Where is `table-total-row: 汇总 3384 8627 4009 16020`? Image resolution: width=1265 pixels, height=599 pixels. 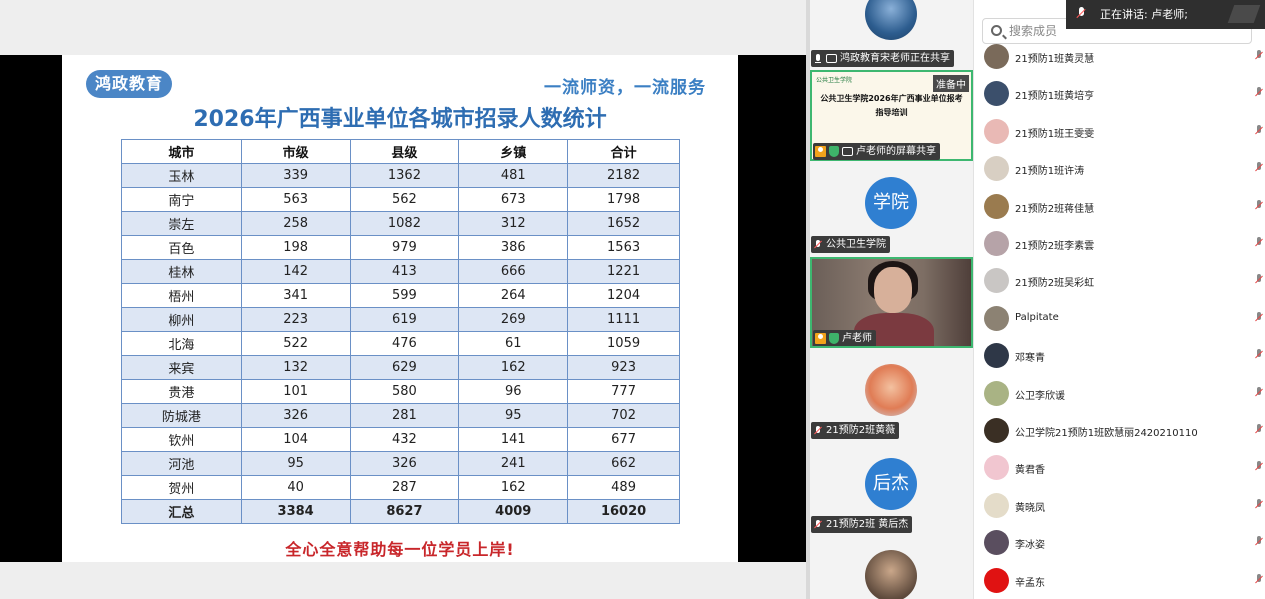 table-total-row: 汇总 3384 8627 4009 16020 is located at coordinates (400, 511).